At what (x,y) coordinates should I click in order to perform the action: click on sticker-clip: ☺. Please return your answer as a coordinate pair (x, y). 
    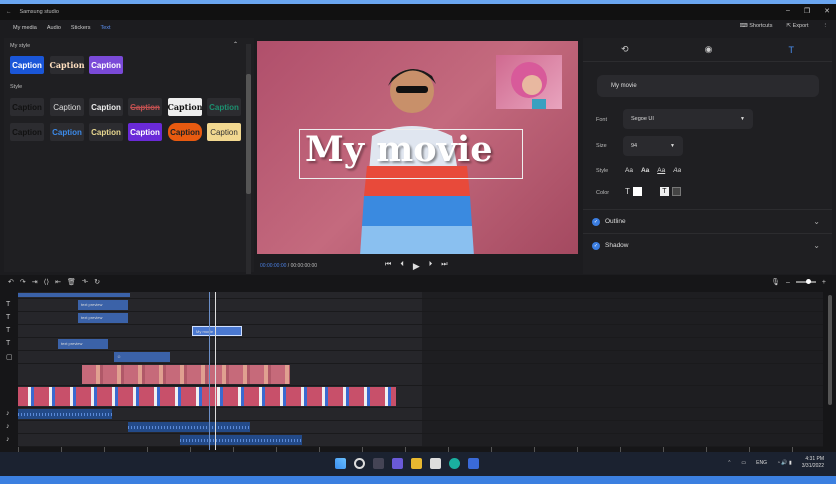
    Looking at the image, I should click on (142, 357).